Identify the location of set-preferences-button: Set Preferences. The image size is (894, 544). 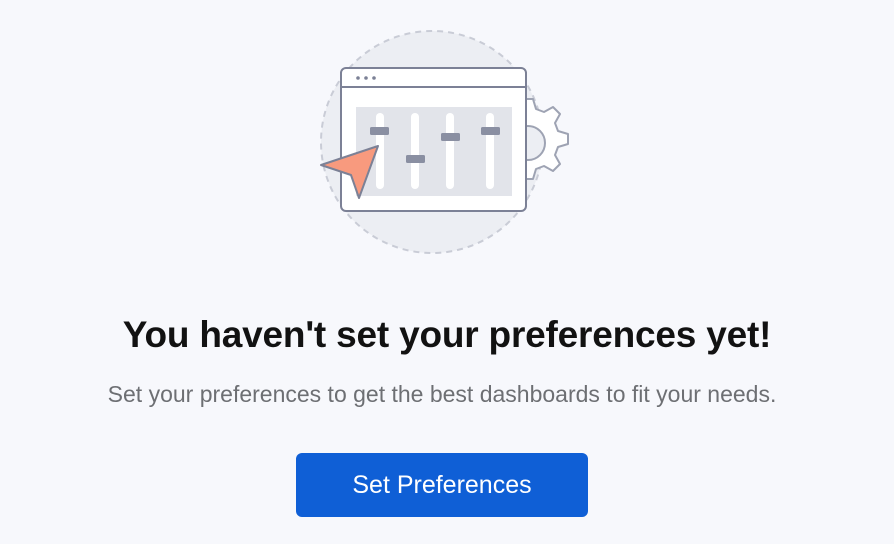
(442, 485).